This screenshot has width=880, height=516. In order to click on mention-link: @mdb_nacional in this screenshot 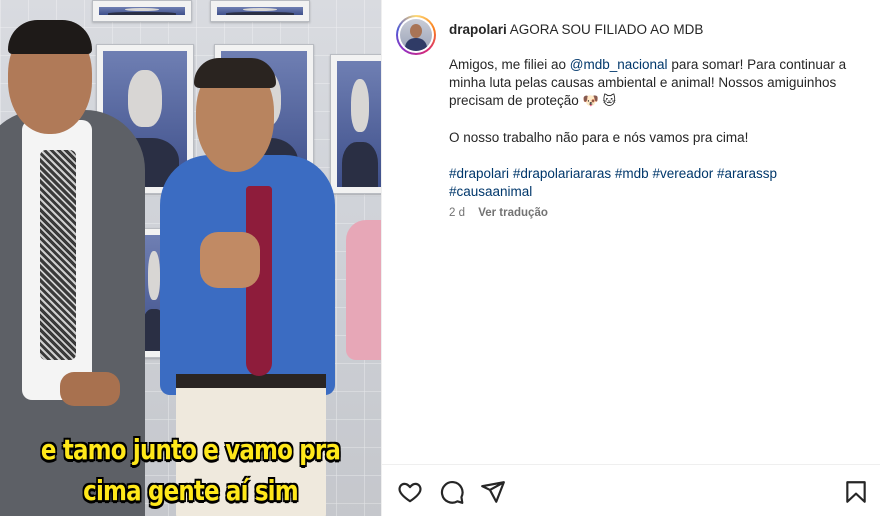, I will do `click(619, 64)`.